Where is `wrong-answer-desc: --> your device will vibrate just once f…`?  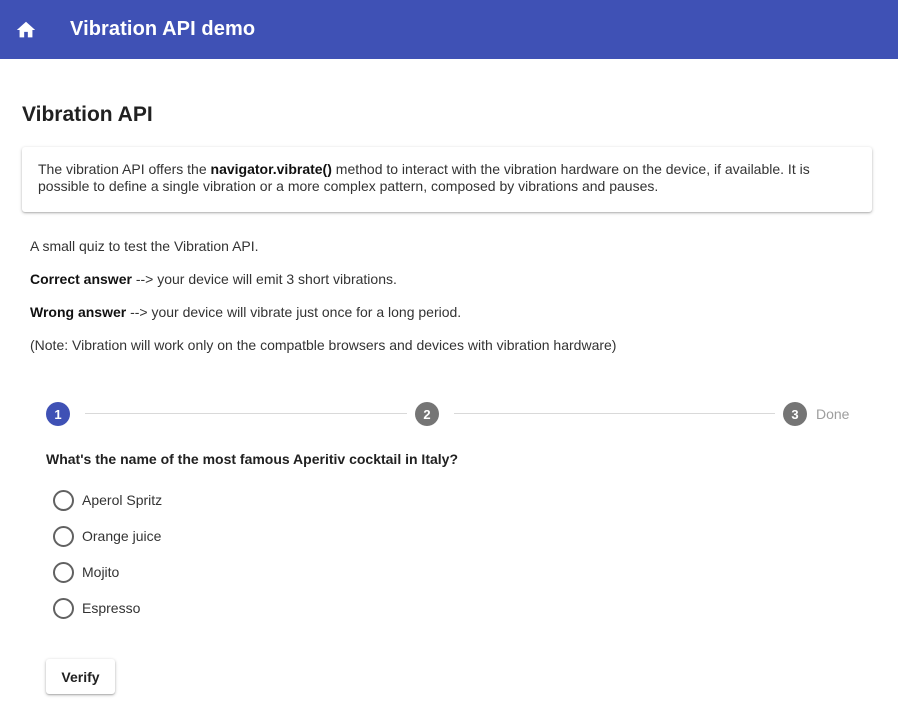
wrong-answer-desc: --> your device will vibrate just once f… is located at coordinates (293, 312).